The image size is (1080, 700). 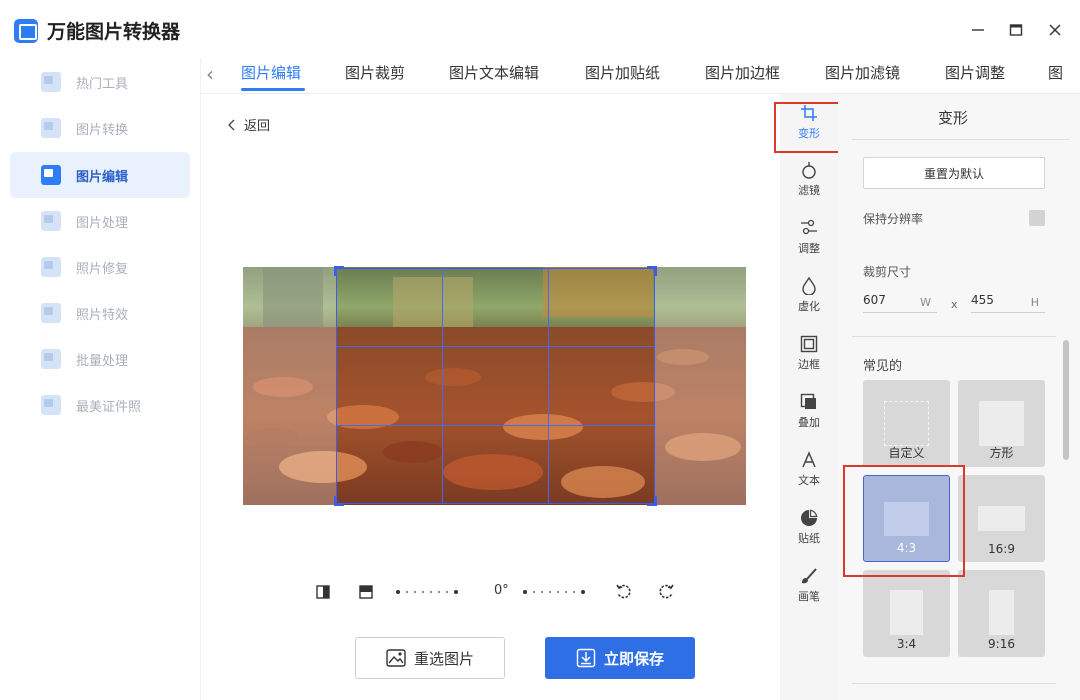 I want to click on tab-image-adjust: 图片调整, so click(x=975, y=77).